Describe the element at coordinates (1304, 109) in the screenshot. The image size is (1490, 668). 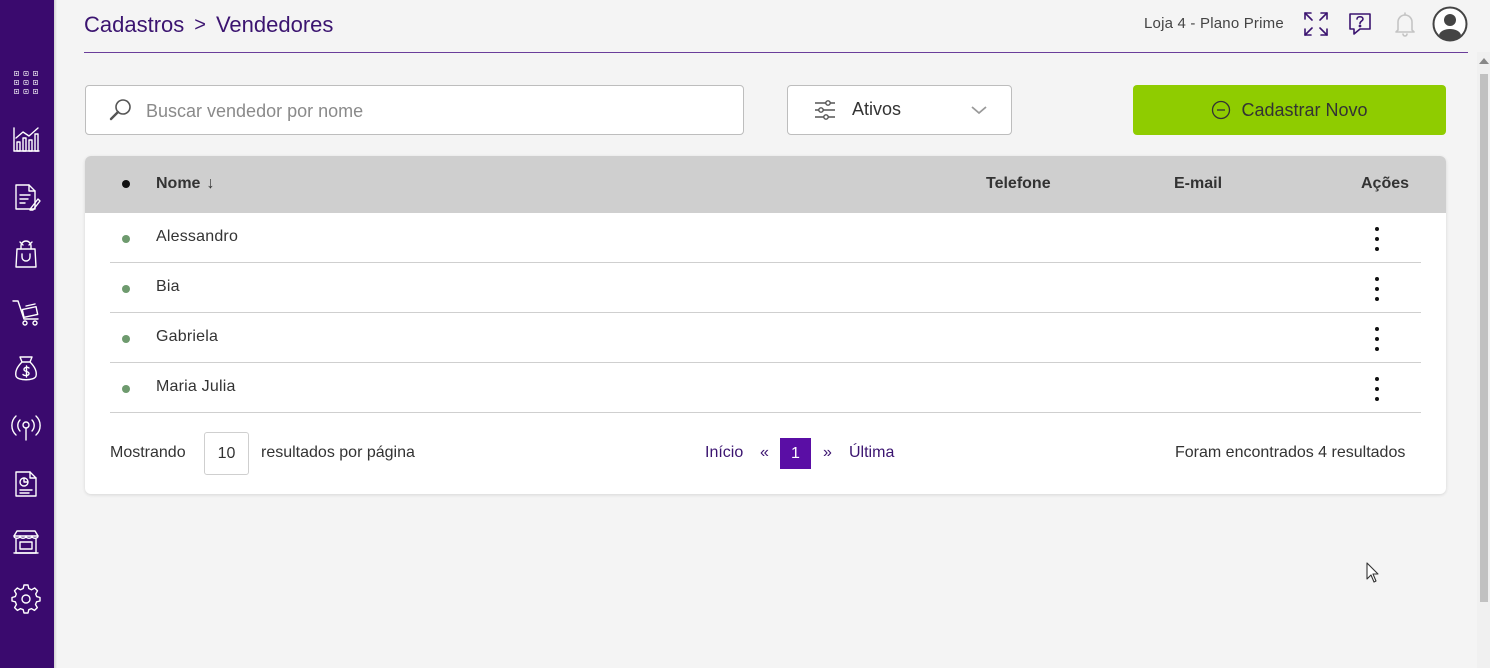
I see `add-seller-label: Cadastrar Novo` at that location.